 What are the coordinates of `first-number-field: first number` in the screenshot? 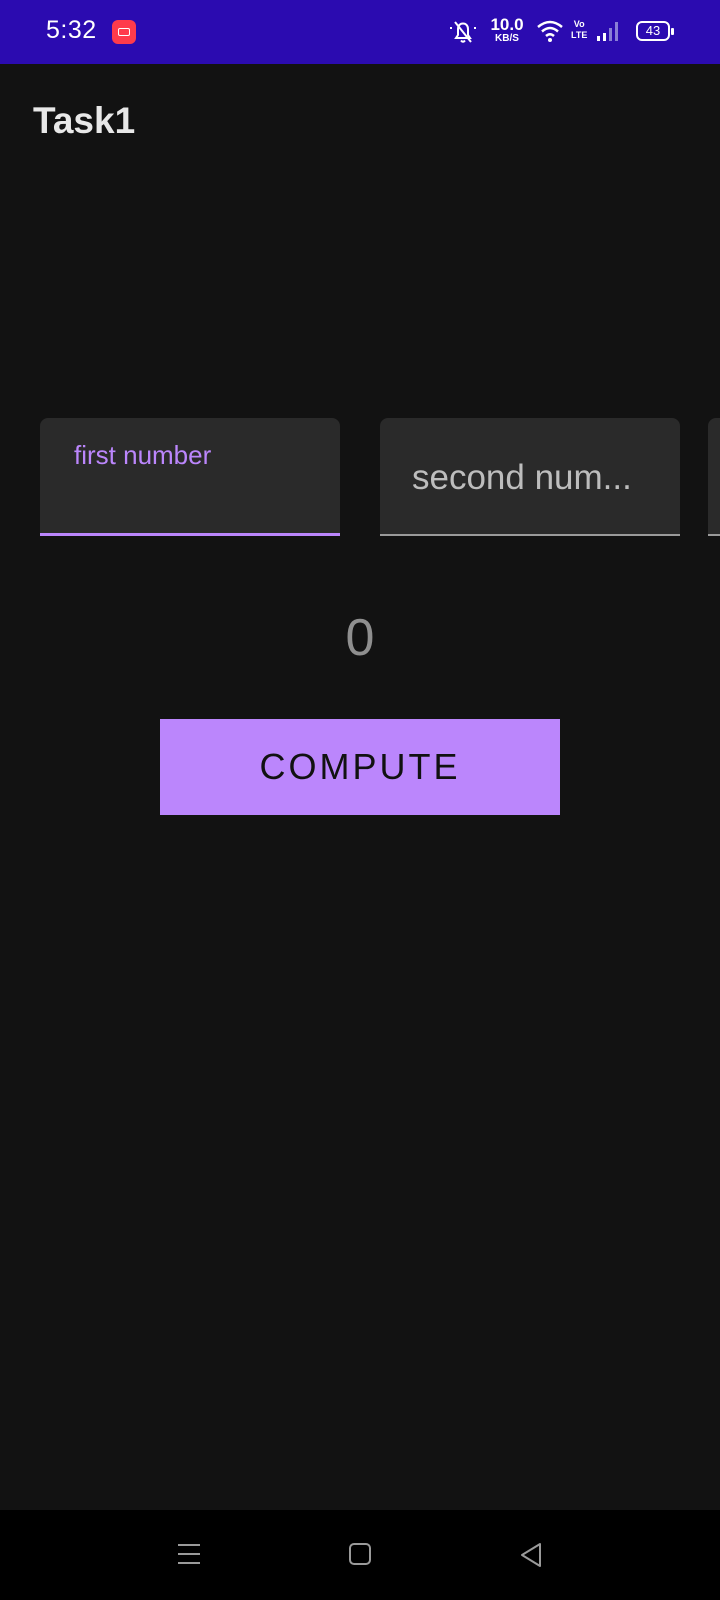 It's located at (190, 477).